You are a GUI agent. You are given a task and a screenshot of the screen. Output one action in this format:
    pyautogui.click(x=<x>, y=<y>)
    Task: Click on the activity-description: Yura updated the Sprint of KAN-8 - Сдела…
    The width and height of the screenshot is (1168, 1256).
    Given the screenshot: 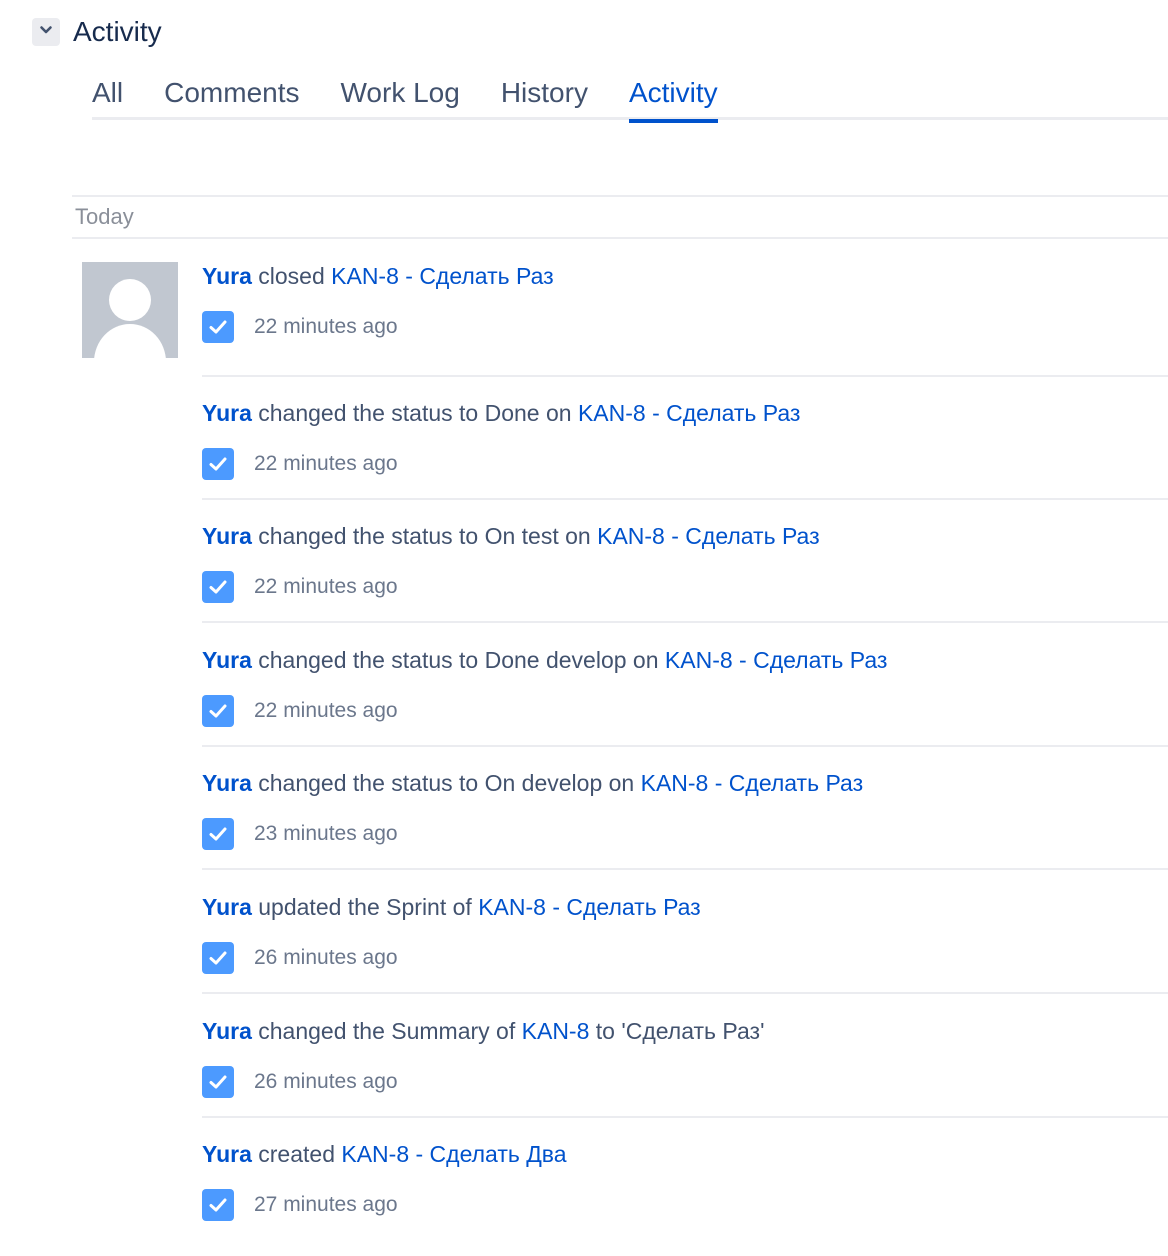 What is the action you would take?
    pyautogui.click(x=685, y=907)
    